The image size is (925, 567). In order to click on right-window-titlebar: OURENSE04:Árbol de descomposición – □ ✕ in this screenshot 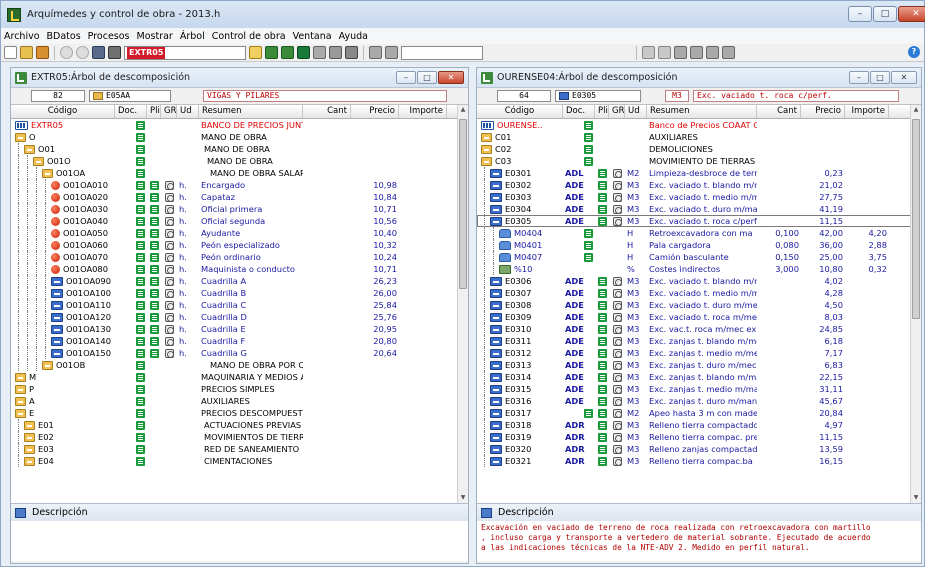, I will do `click(699, 78)`.